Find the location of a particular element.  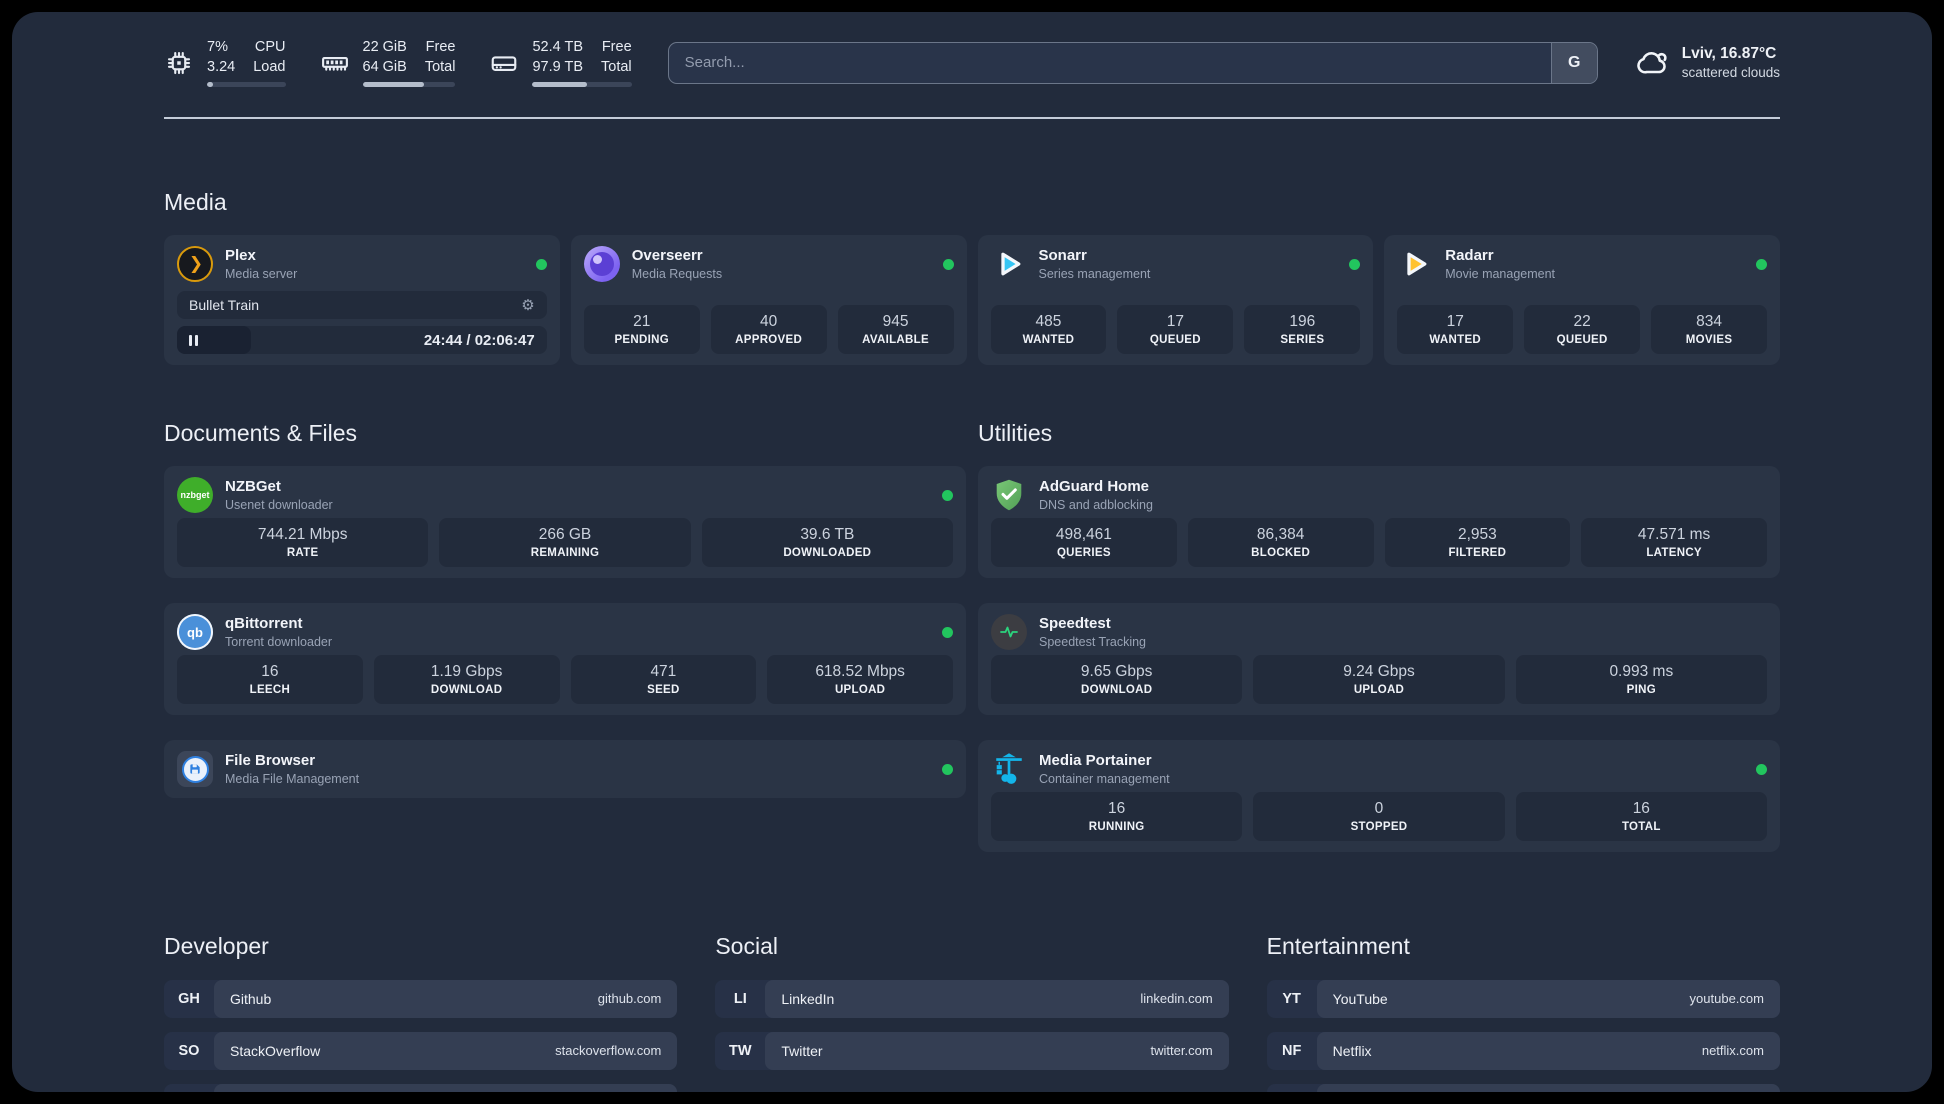

link-name: Github is located at coordinates (251, 998).